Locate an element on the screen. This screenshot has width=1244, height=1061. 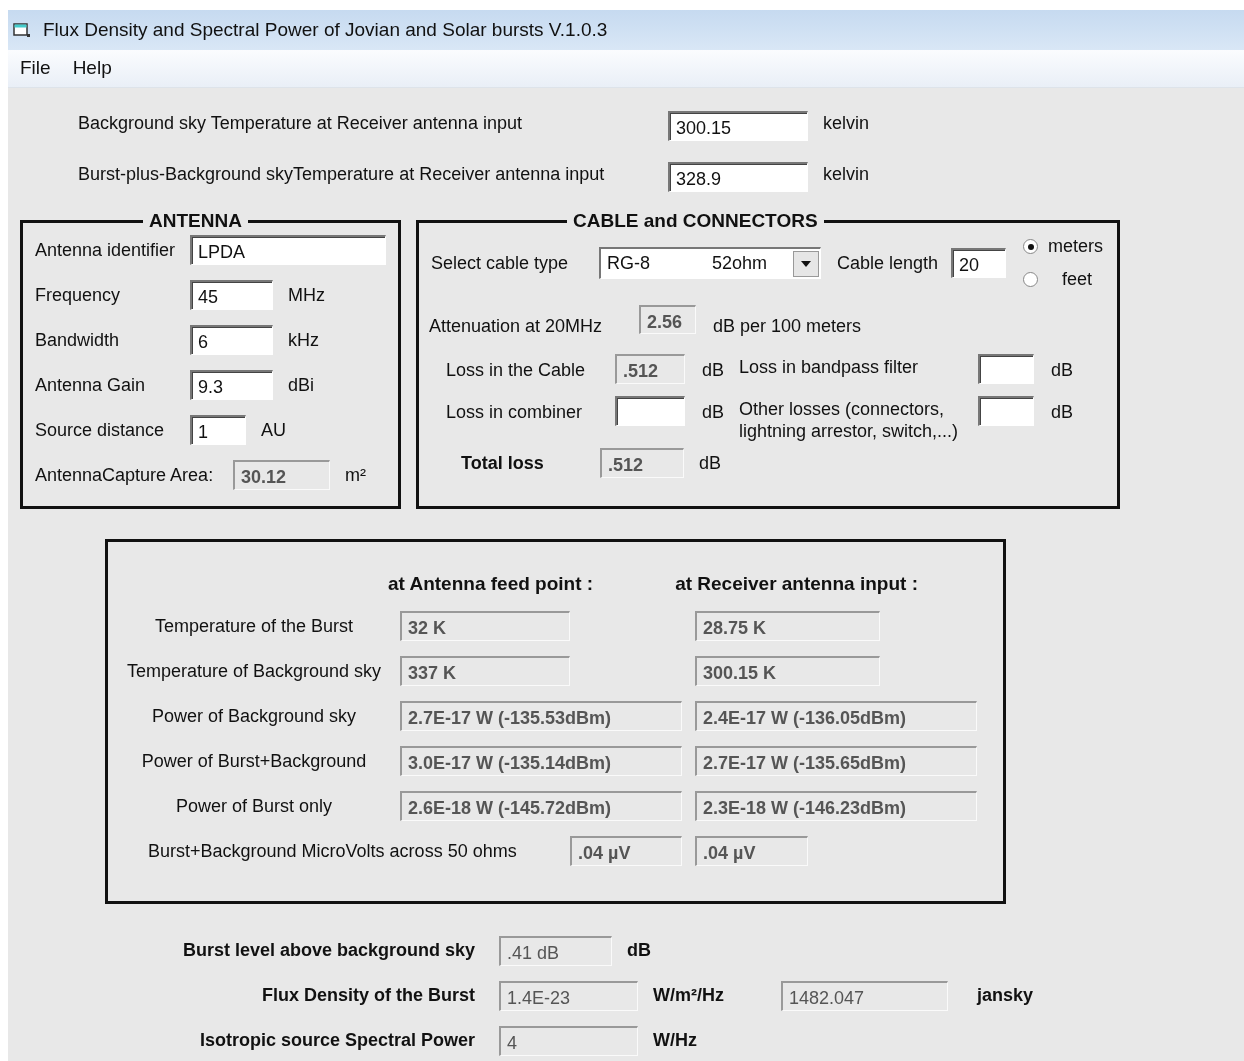
field-label: Other losses (connectors, lightning arrestor, switch,...) is located at coordinates (849, 421).